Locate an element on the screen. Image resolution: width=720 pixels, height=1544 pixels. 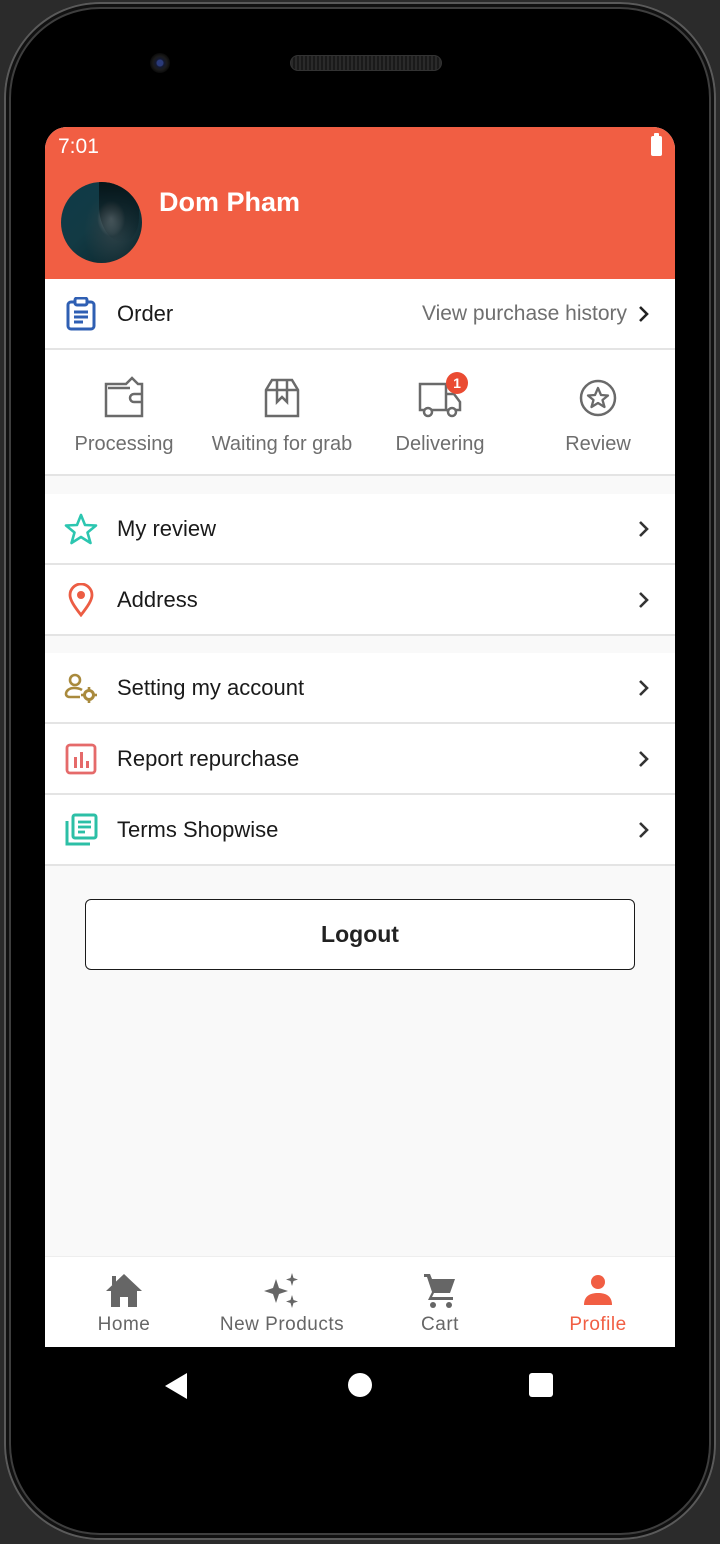
clipboard-list-icon is located at coordinates (81, 314).